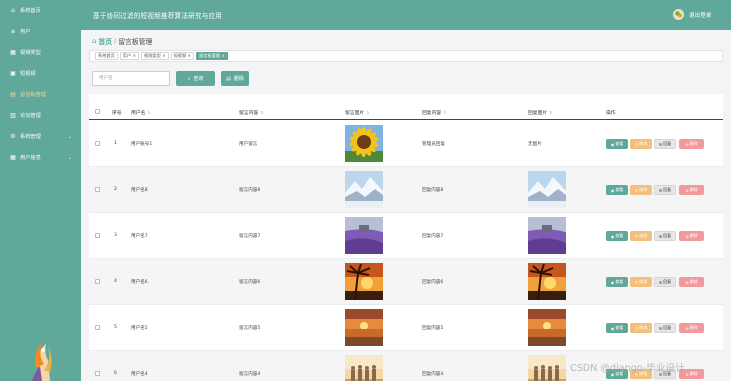 Image resolution: width=731 pixels, height=381 pixels. I want to click on sidebar-item: ▦ 用户信息 ⌄, so click(40, 157).